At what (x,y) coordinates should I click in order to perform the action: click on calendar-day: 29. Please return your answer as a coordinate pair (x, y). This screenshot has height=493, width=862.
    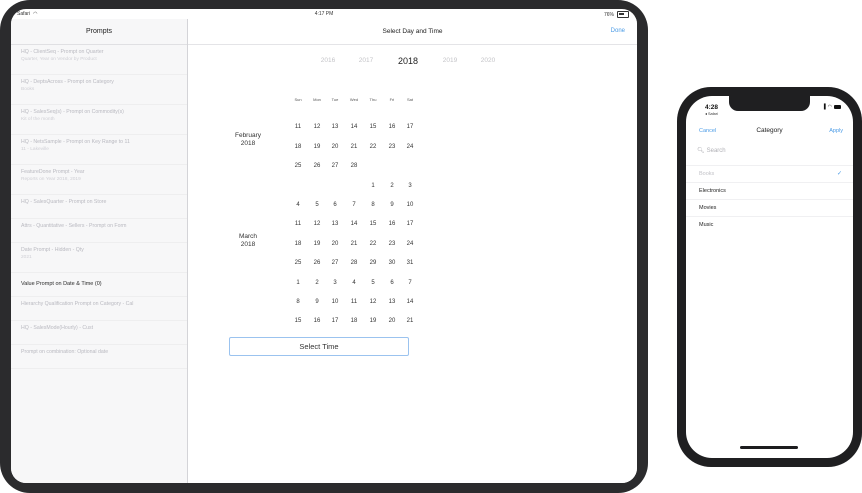
    Looking at the image, I should click on (373, 263).